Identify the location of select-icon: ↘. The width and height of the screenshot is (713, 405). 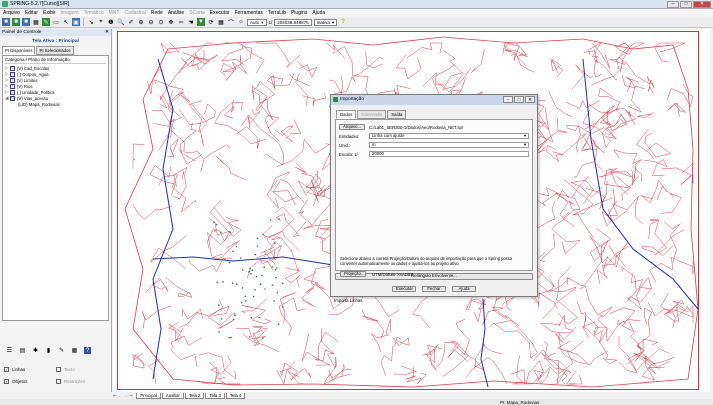
(91, 22).